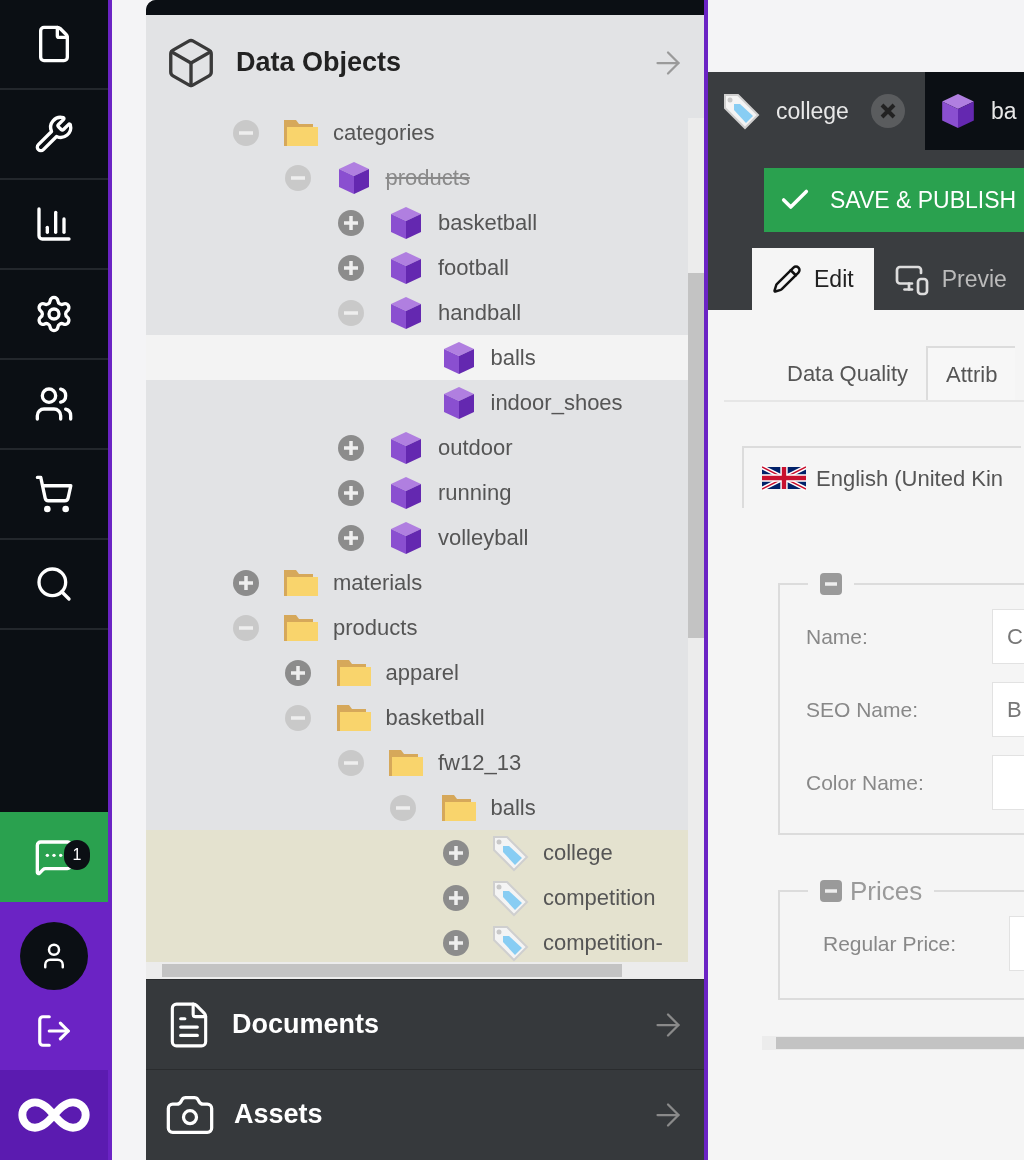 This screenshot has height=1160, width=1024. What do you see at coordinates (1008, 709) in the screenshot?
I see `text-field: B` at bounding box center [1008, 709].